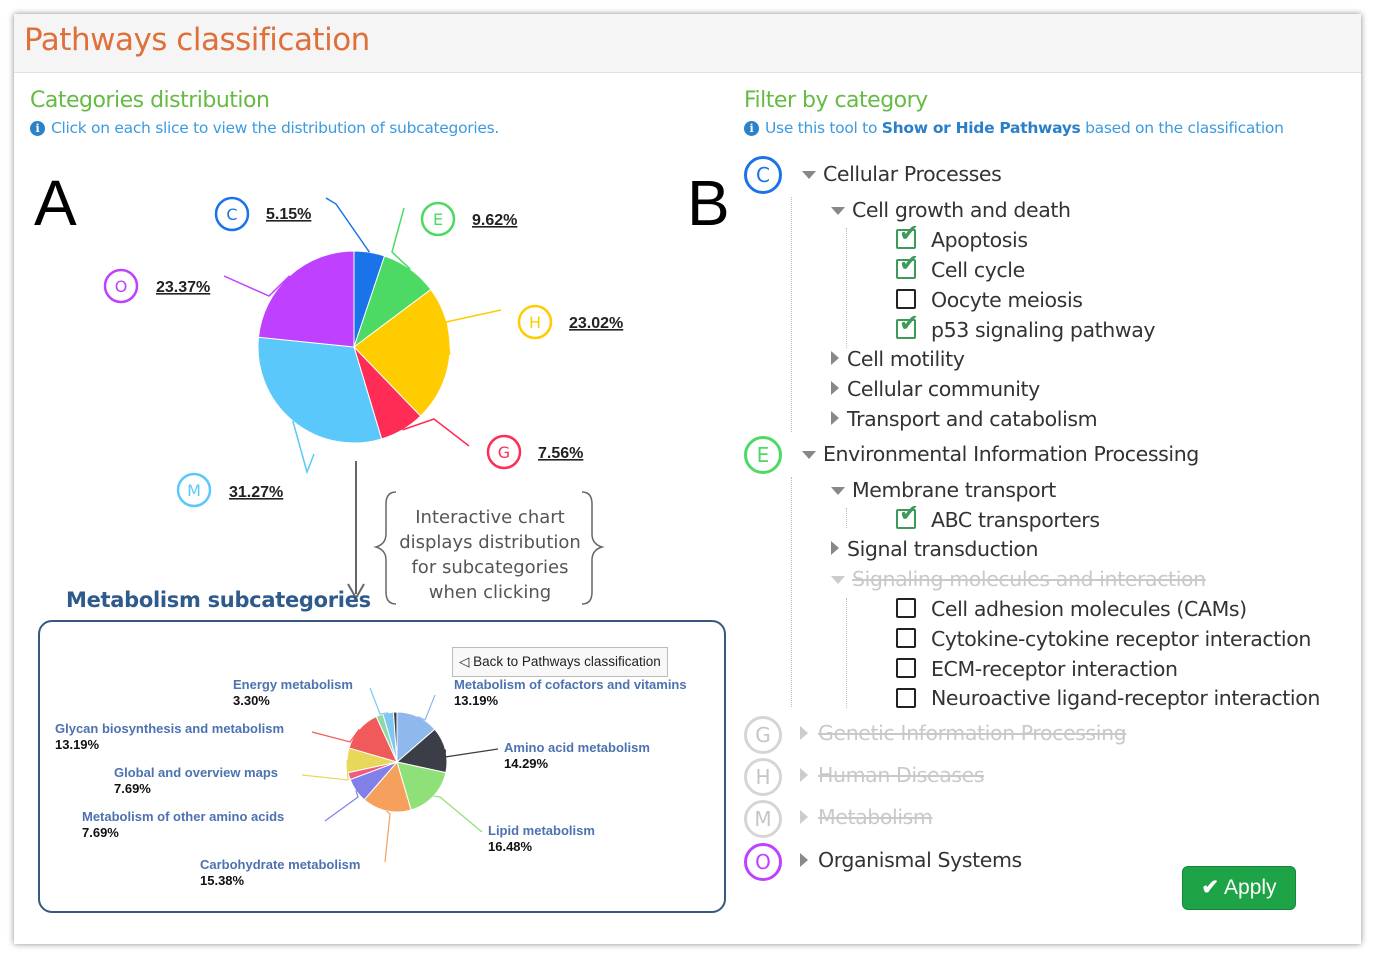 Image resolution: width=1376 pixels, height=958 pixels. I want to click on tree-item-organismal-systems: Organismal Systems, so click(920, 860).